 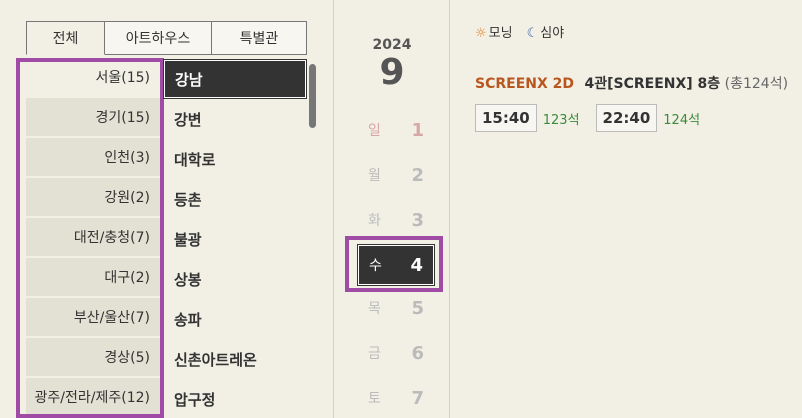 I want to click on theater-item: 송파, so click(x=235, y=319).